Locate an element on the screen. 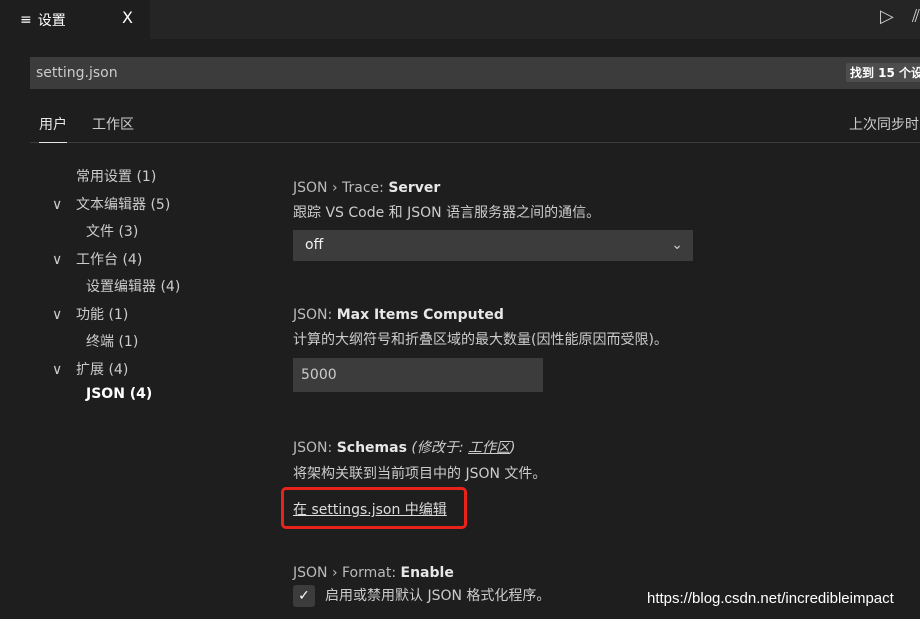 Image resolution: width=920 pixels, height=619 pixels. tab-settings: ≡ 设置 X is located at coordinates (75, 19).